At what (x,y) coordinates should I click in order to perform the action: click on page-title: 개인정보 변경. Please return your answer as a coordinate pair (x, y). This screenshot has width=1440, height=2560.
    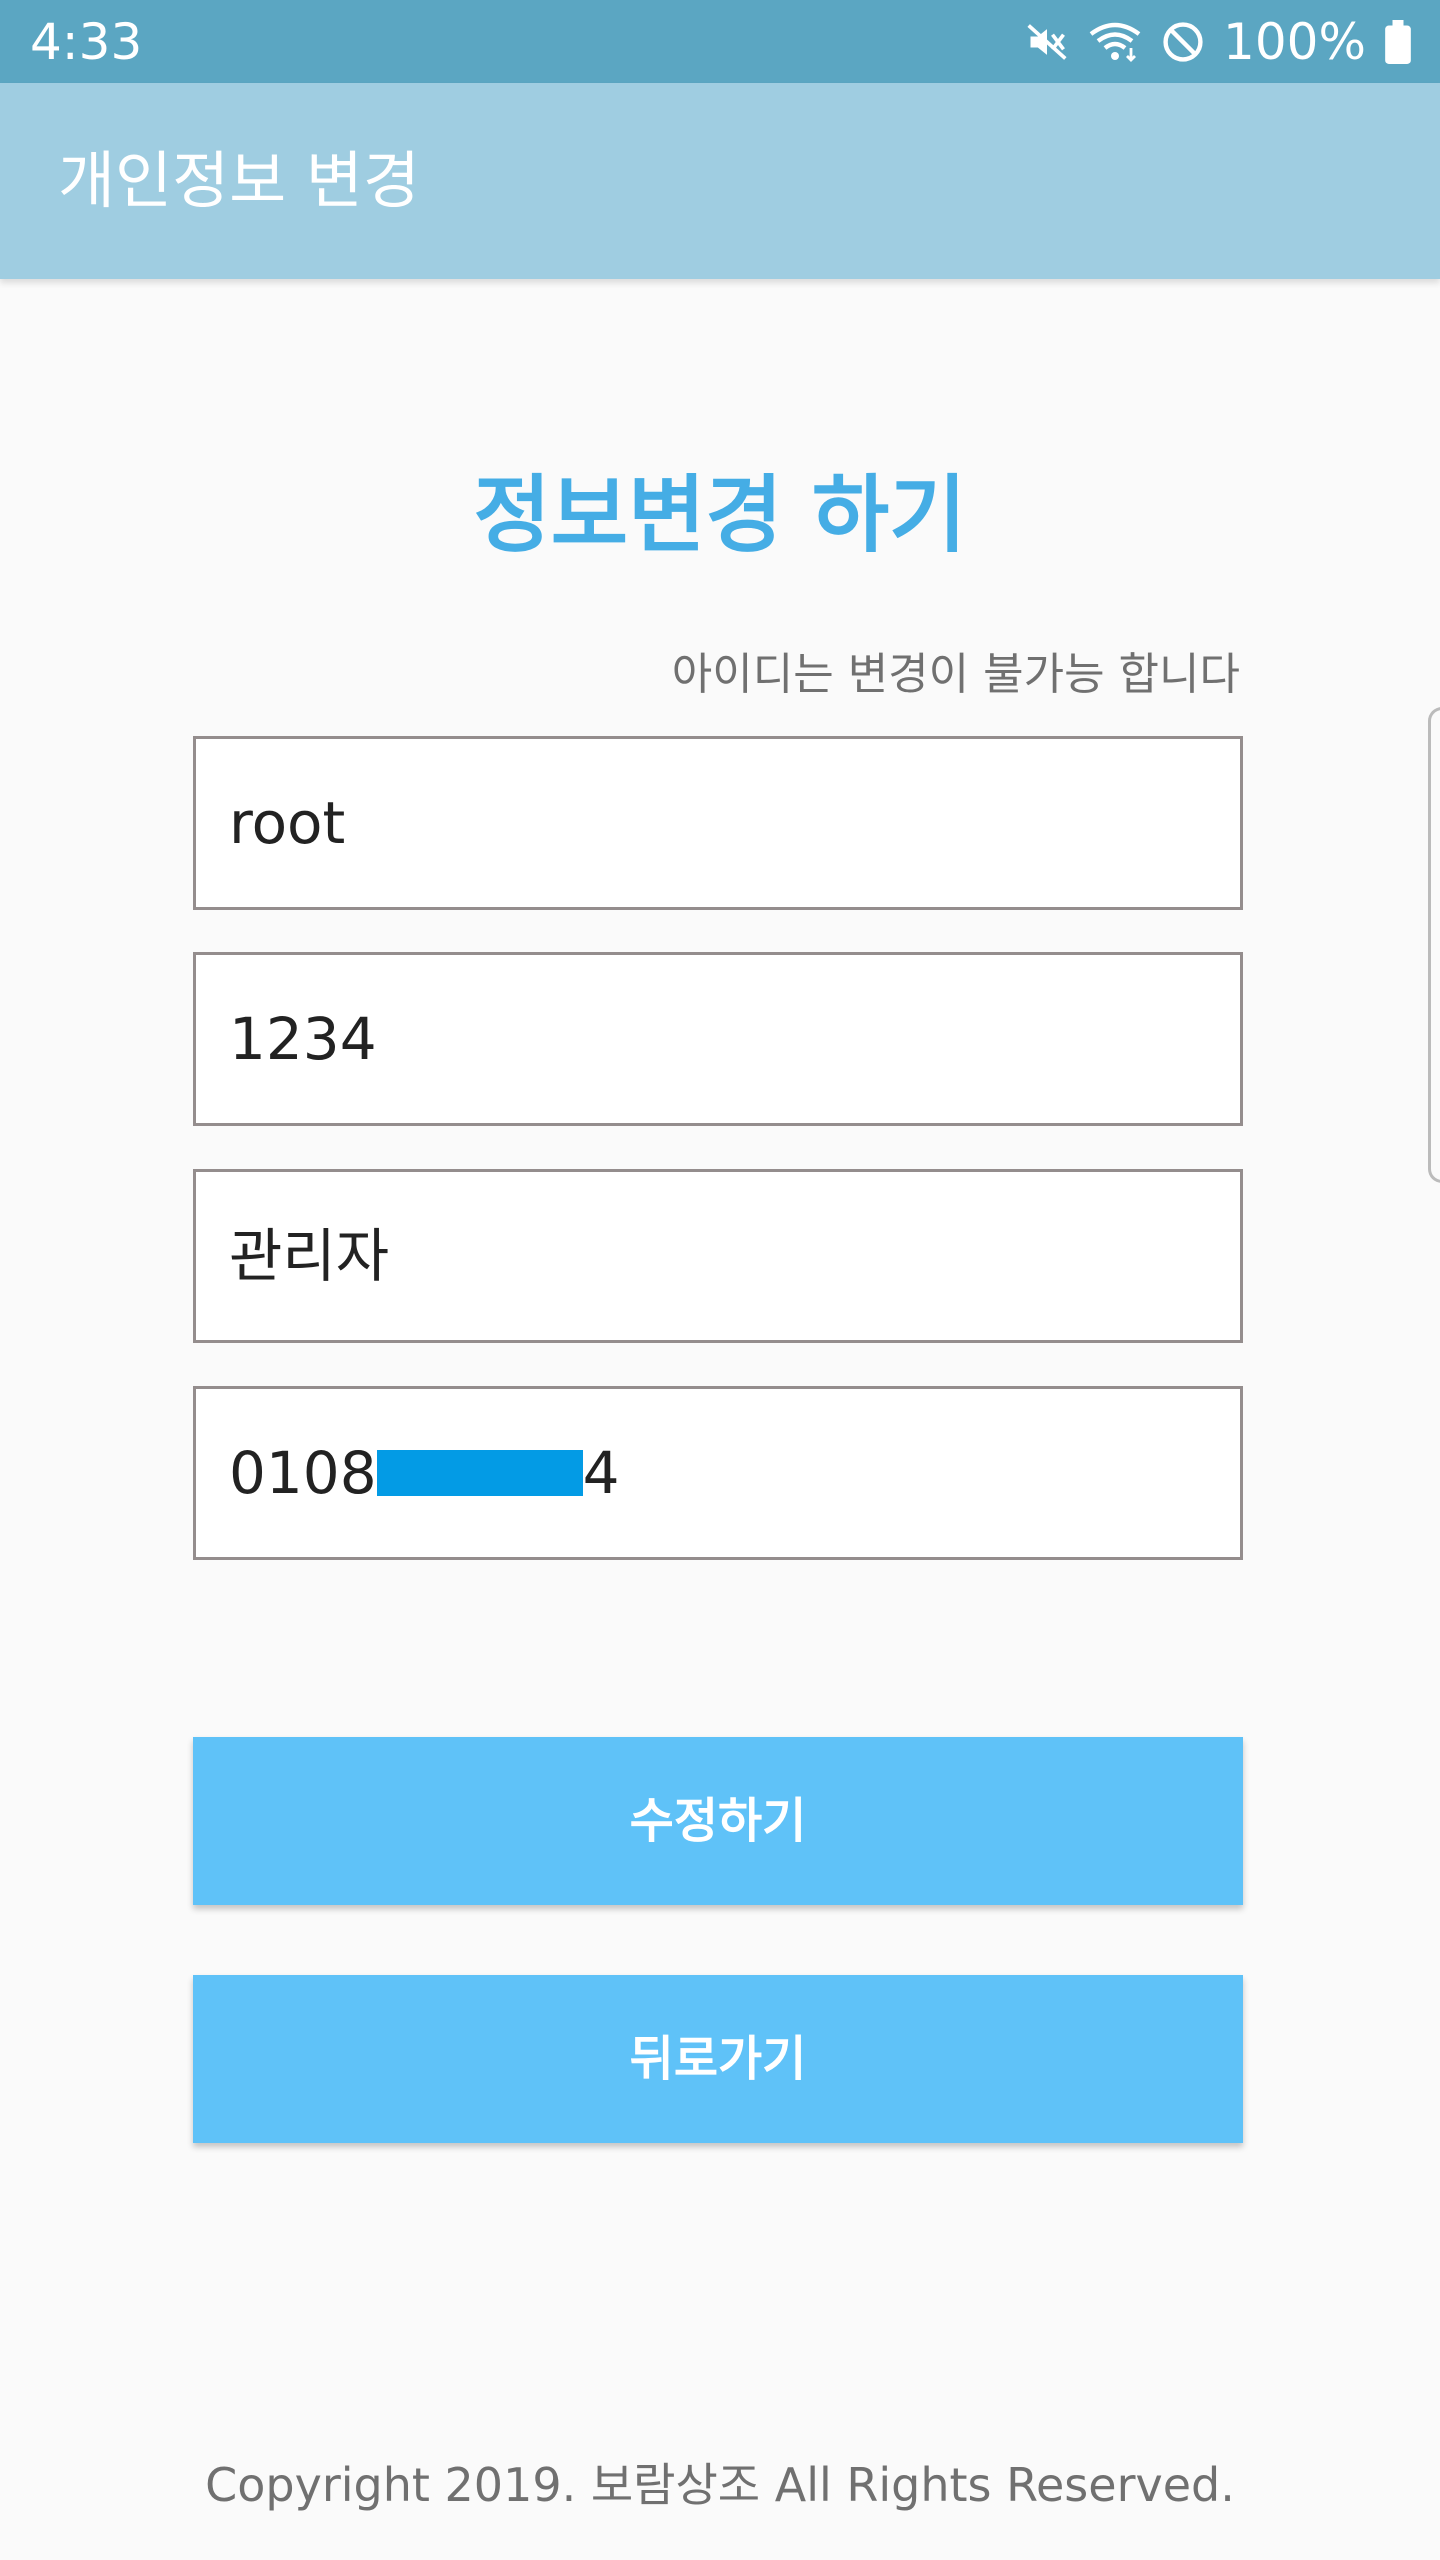
    Looking at the image, I should click on (239, 180).